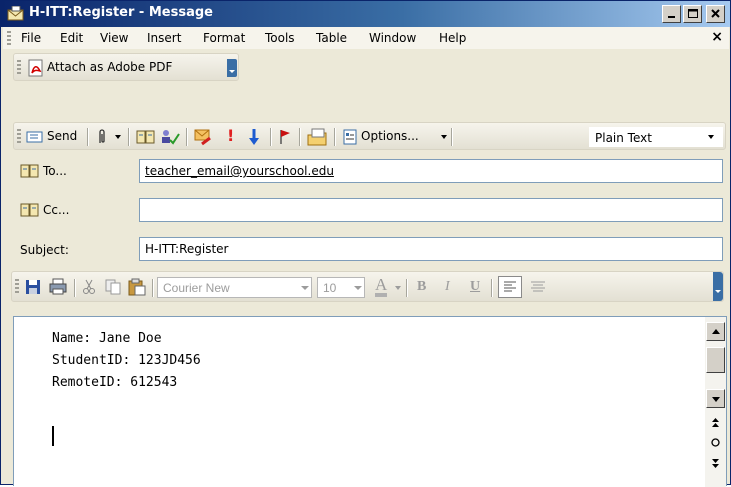 The width and height of the screenshot is (731, 487). Describe the element at coordinates (715, 463) in the screenshot. I see `next-page-icon` at that location.